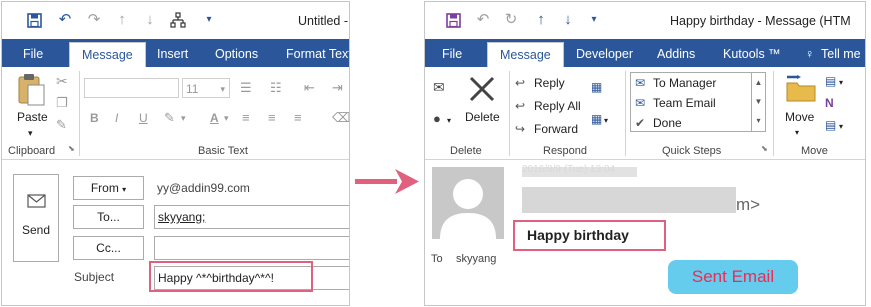 This screenshot has width=871, height=307. Describe the element at coordinates (801, 90) in the screenshot. I see `move-icon` at that location.